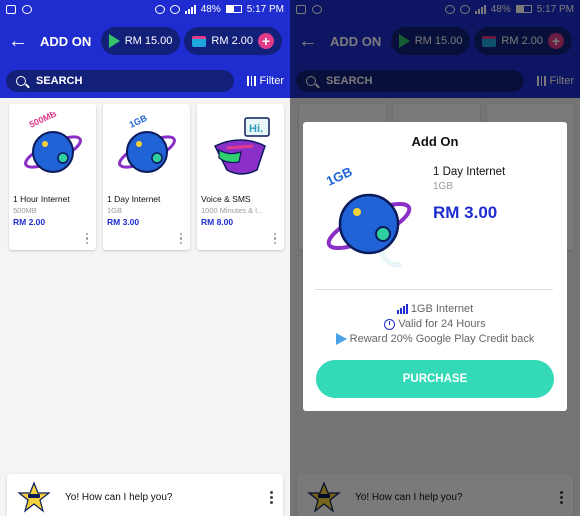 The image size is (580, 516). What do you see at coordinates (265, 9) in the screenshot?
I see `status-time: 5:17 PM` at bounding box center [265, 9].